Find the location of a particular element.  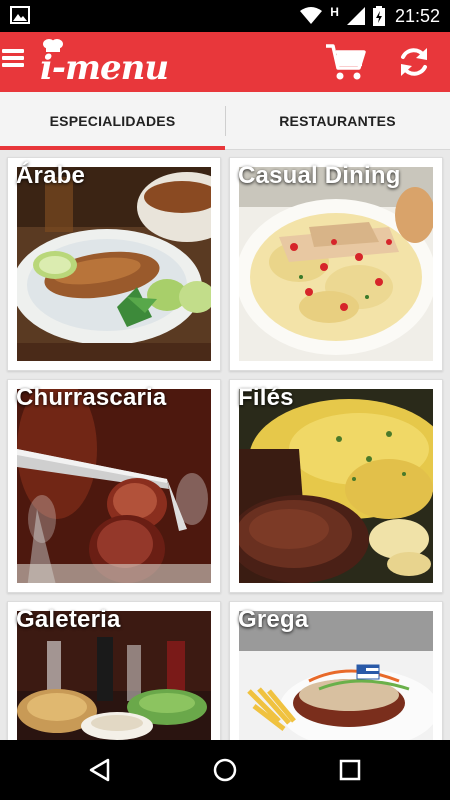

back-icon is located at coordinates (101, 770).